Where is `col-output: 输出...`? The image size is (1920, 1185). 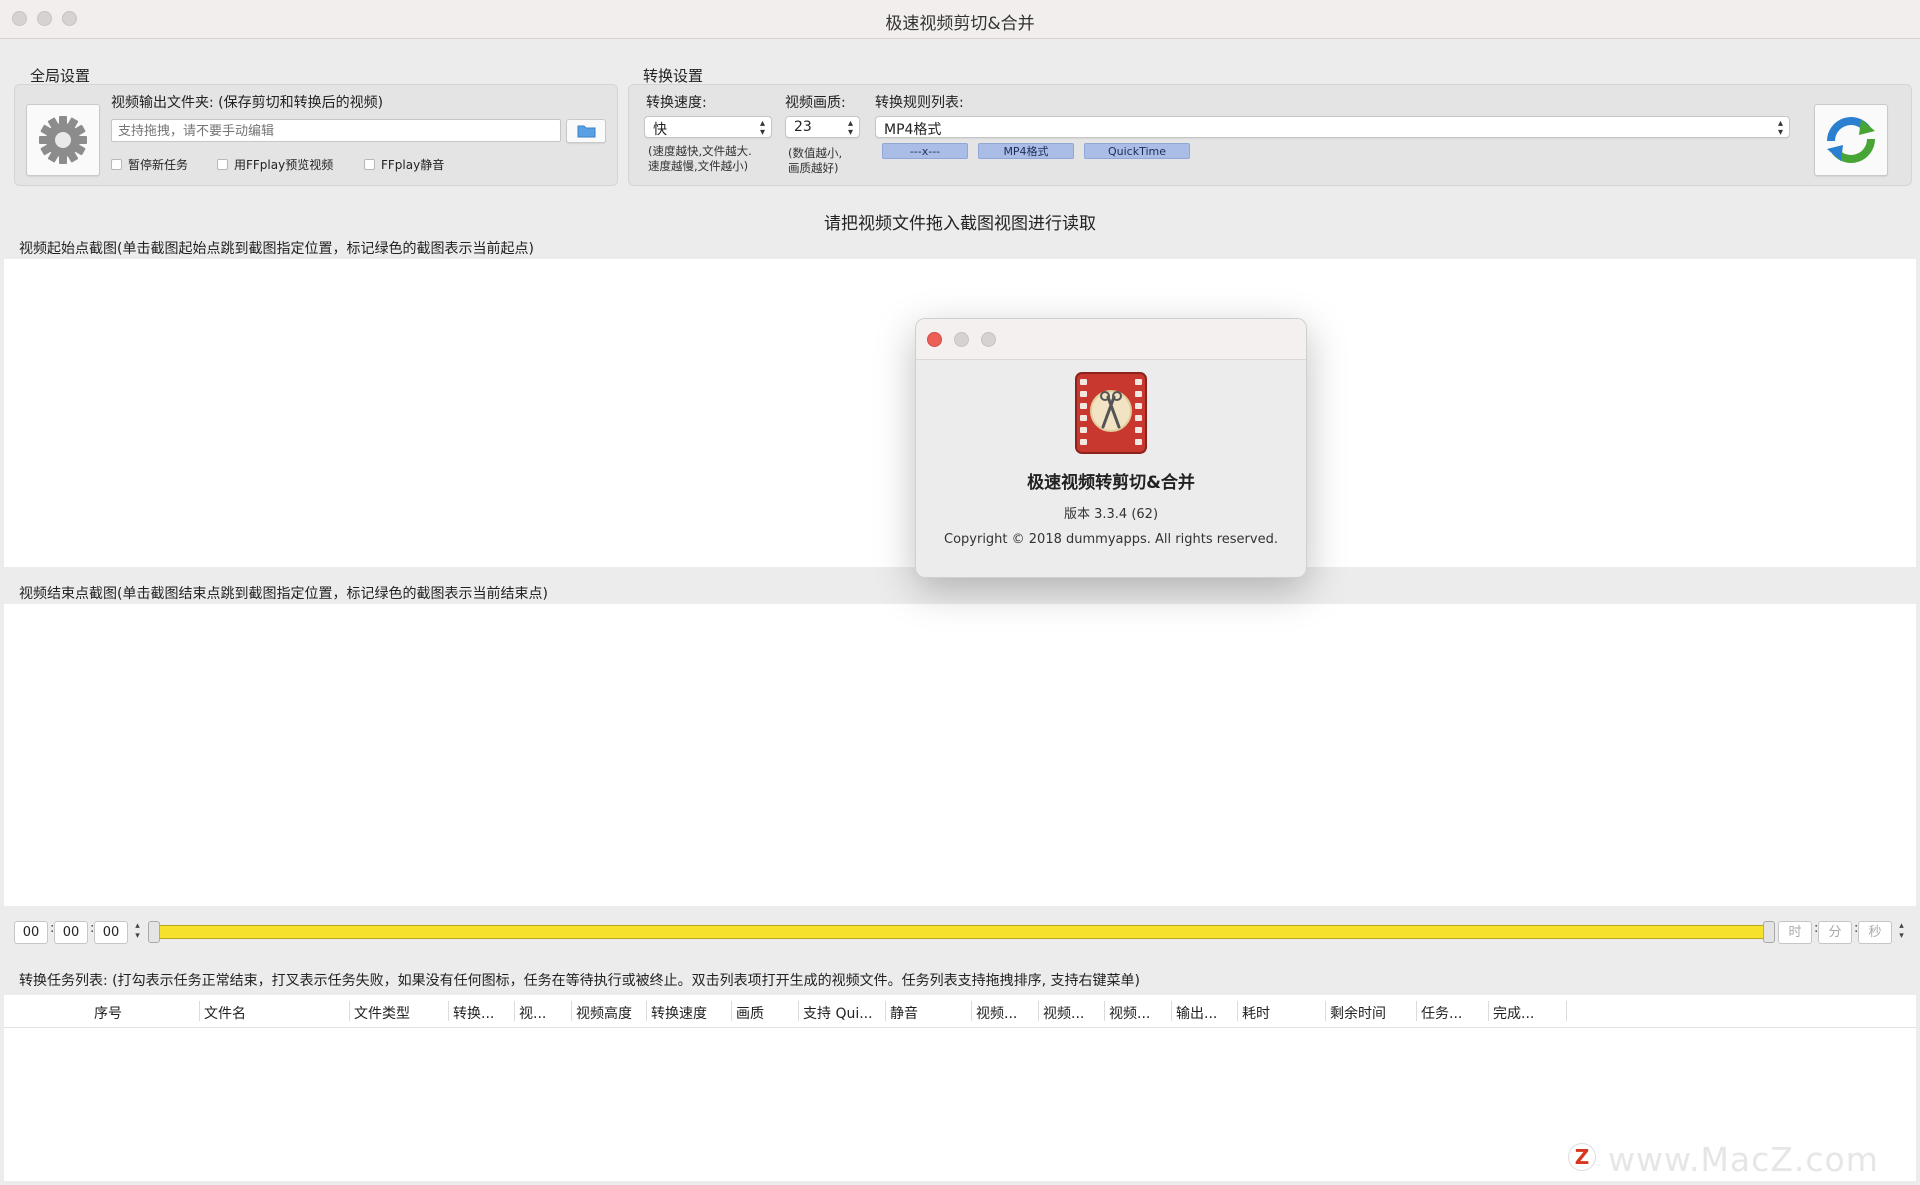
col-output: 输出... is located at coordinates (1196, 1013).